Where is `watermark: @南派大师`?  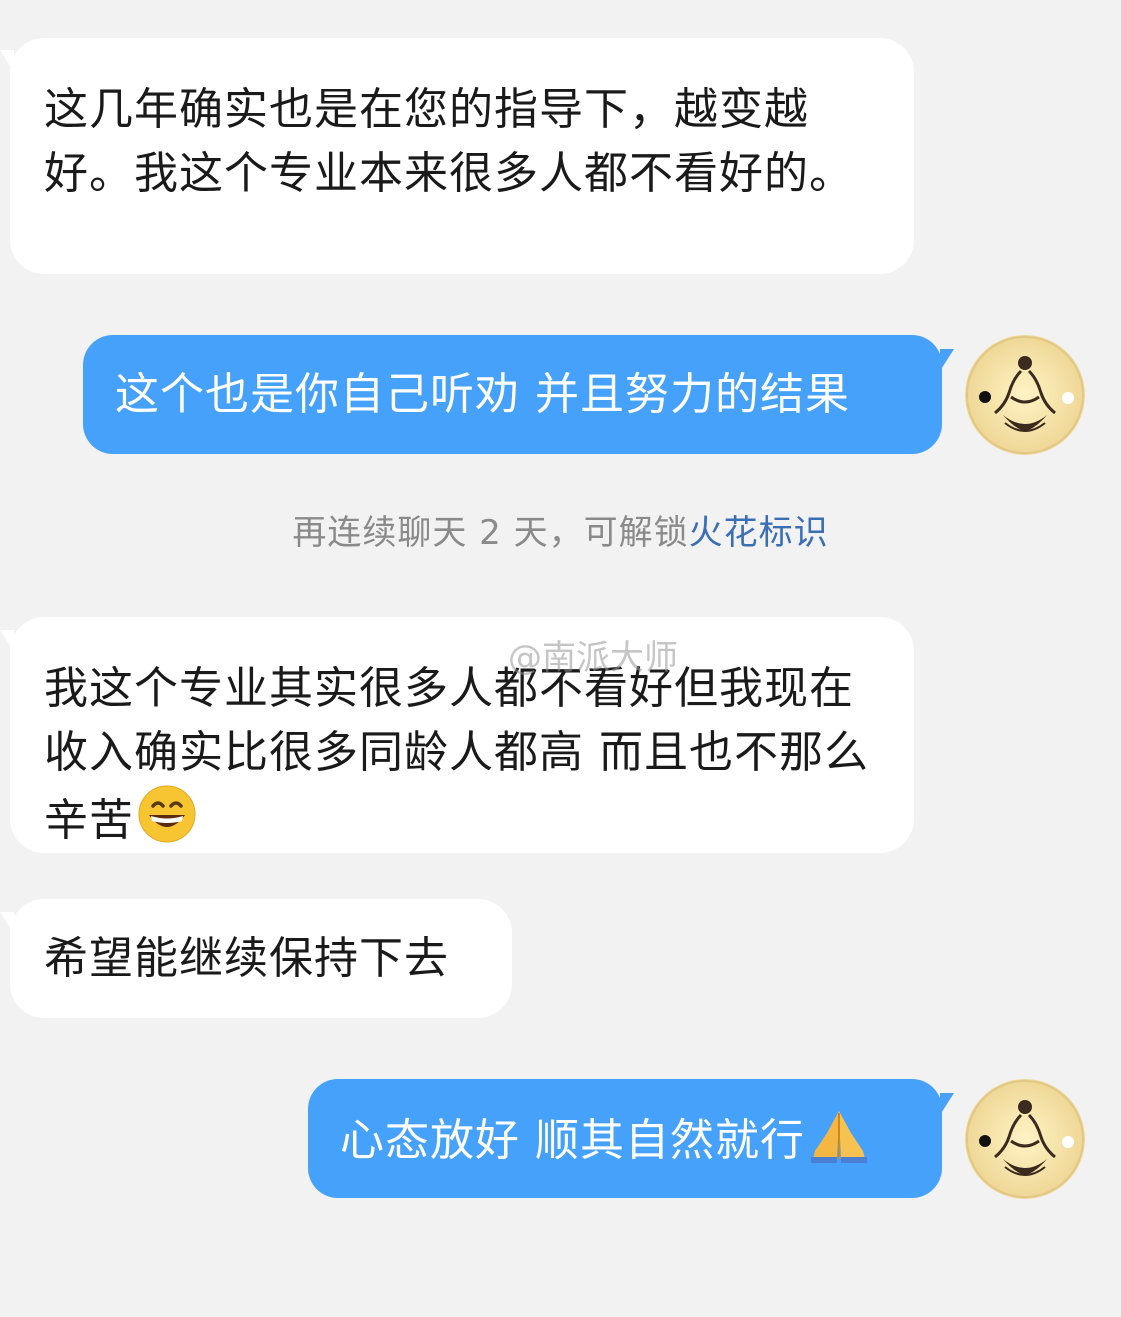 watermark: @南派大师 is located at coordinates (593, 658).